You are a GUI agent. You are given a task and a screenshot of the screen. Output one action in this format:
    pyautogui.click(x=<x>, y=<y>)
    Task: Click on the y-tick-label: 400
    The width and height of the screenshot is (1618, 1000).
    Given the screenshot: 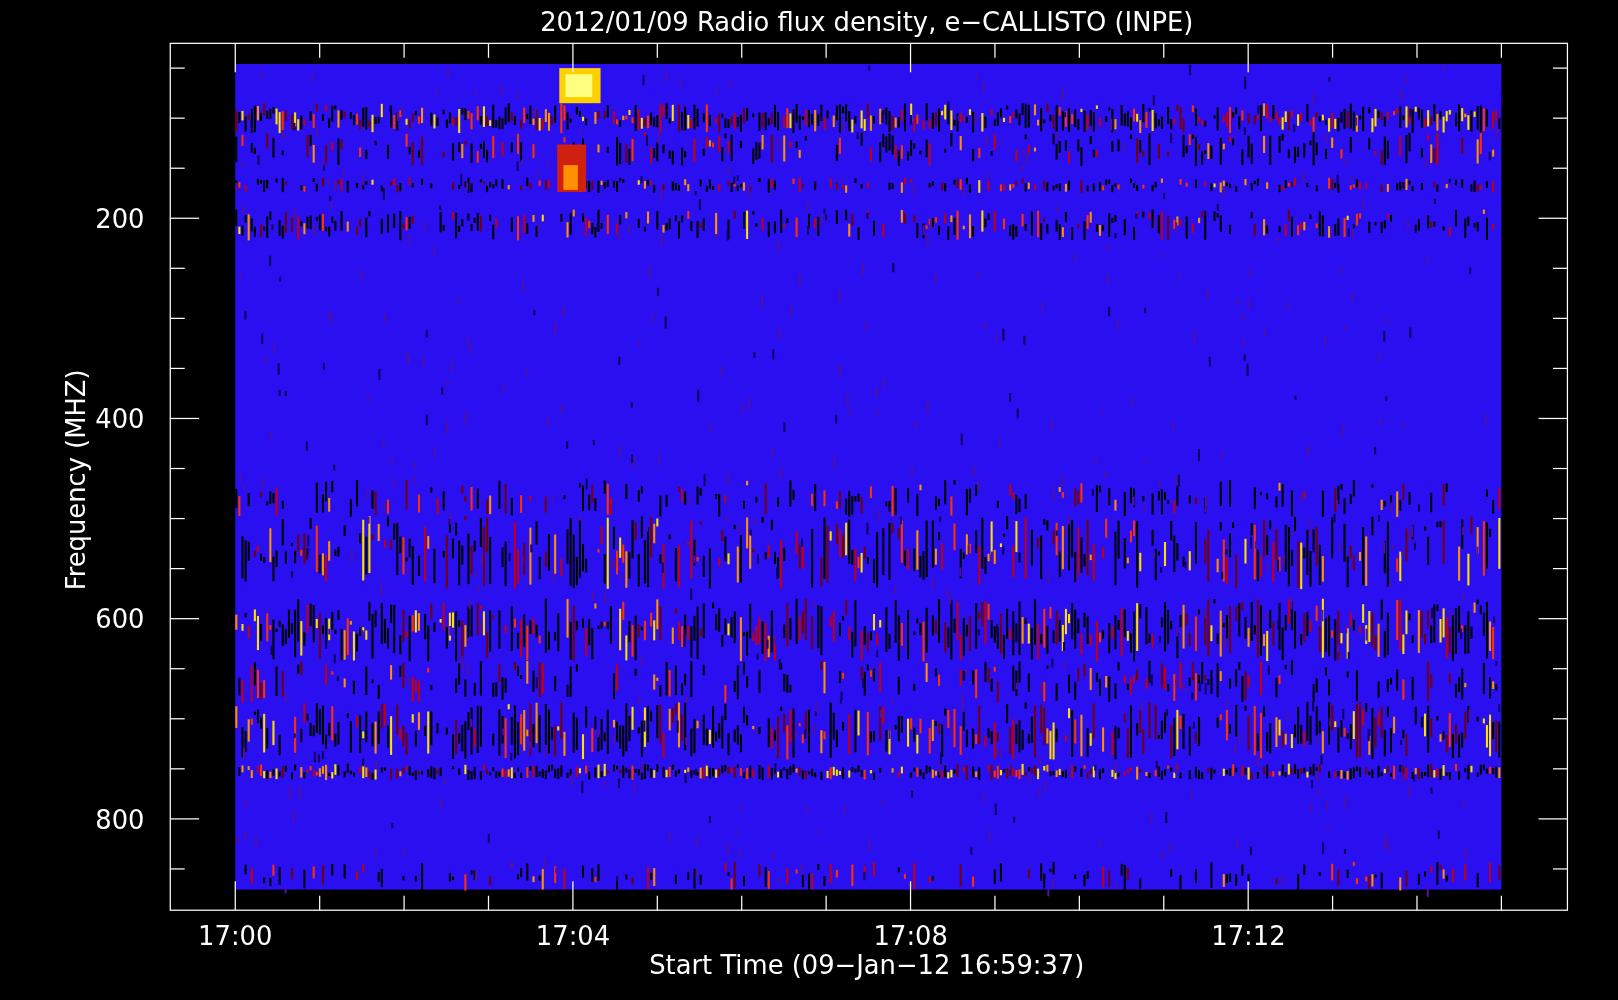 What is the action you would take?
    pyautogui.click(x=120, y=419)
    